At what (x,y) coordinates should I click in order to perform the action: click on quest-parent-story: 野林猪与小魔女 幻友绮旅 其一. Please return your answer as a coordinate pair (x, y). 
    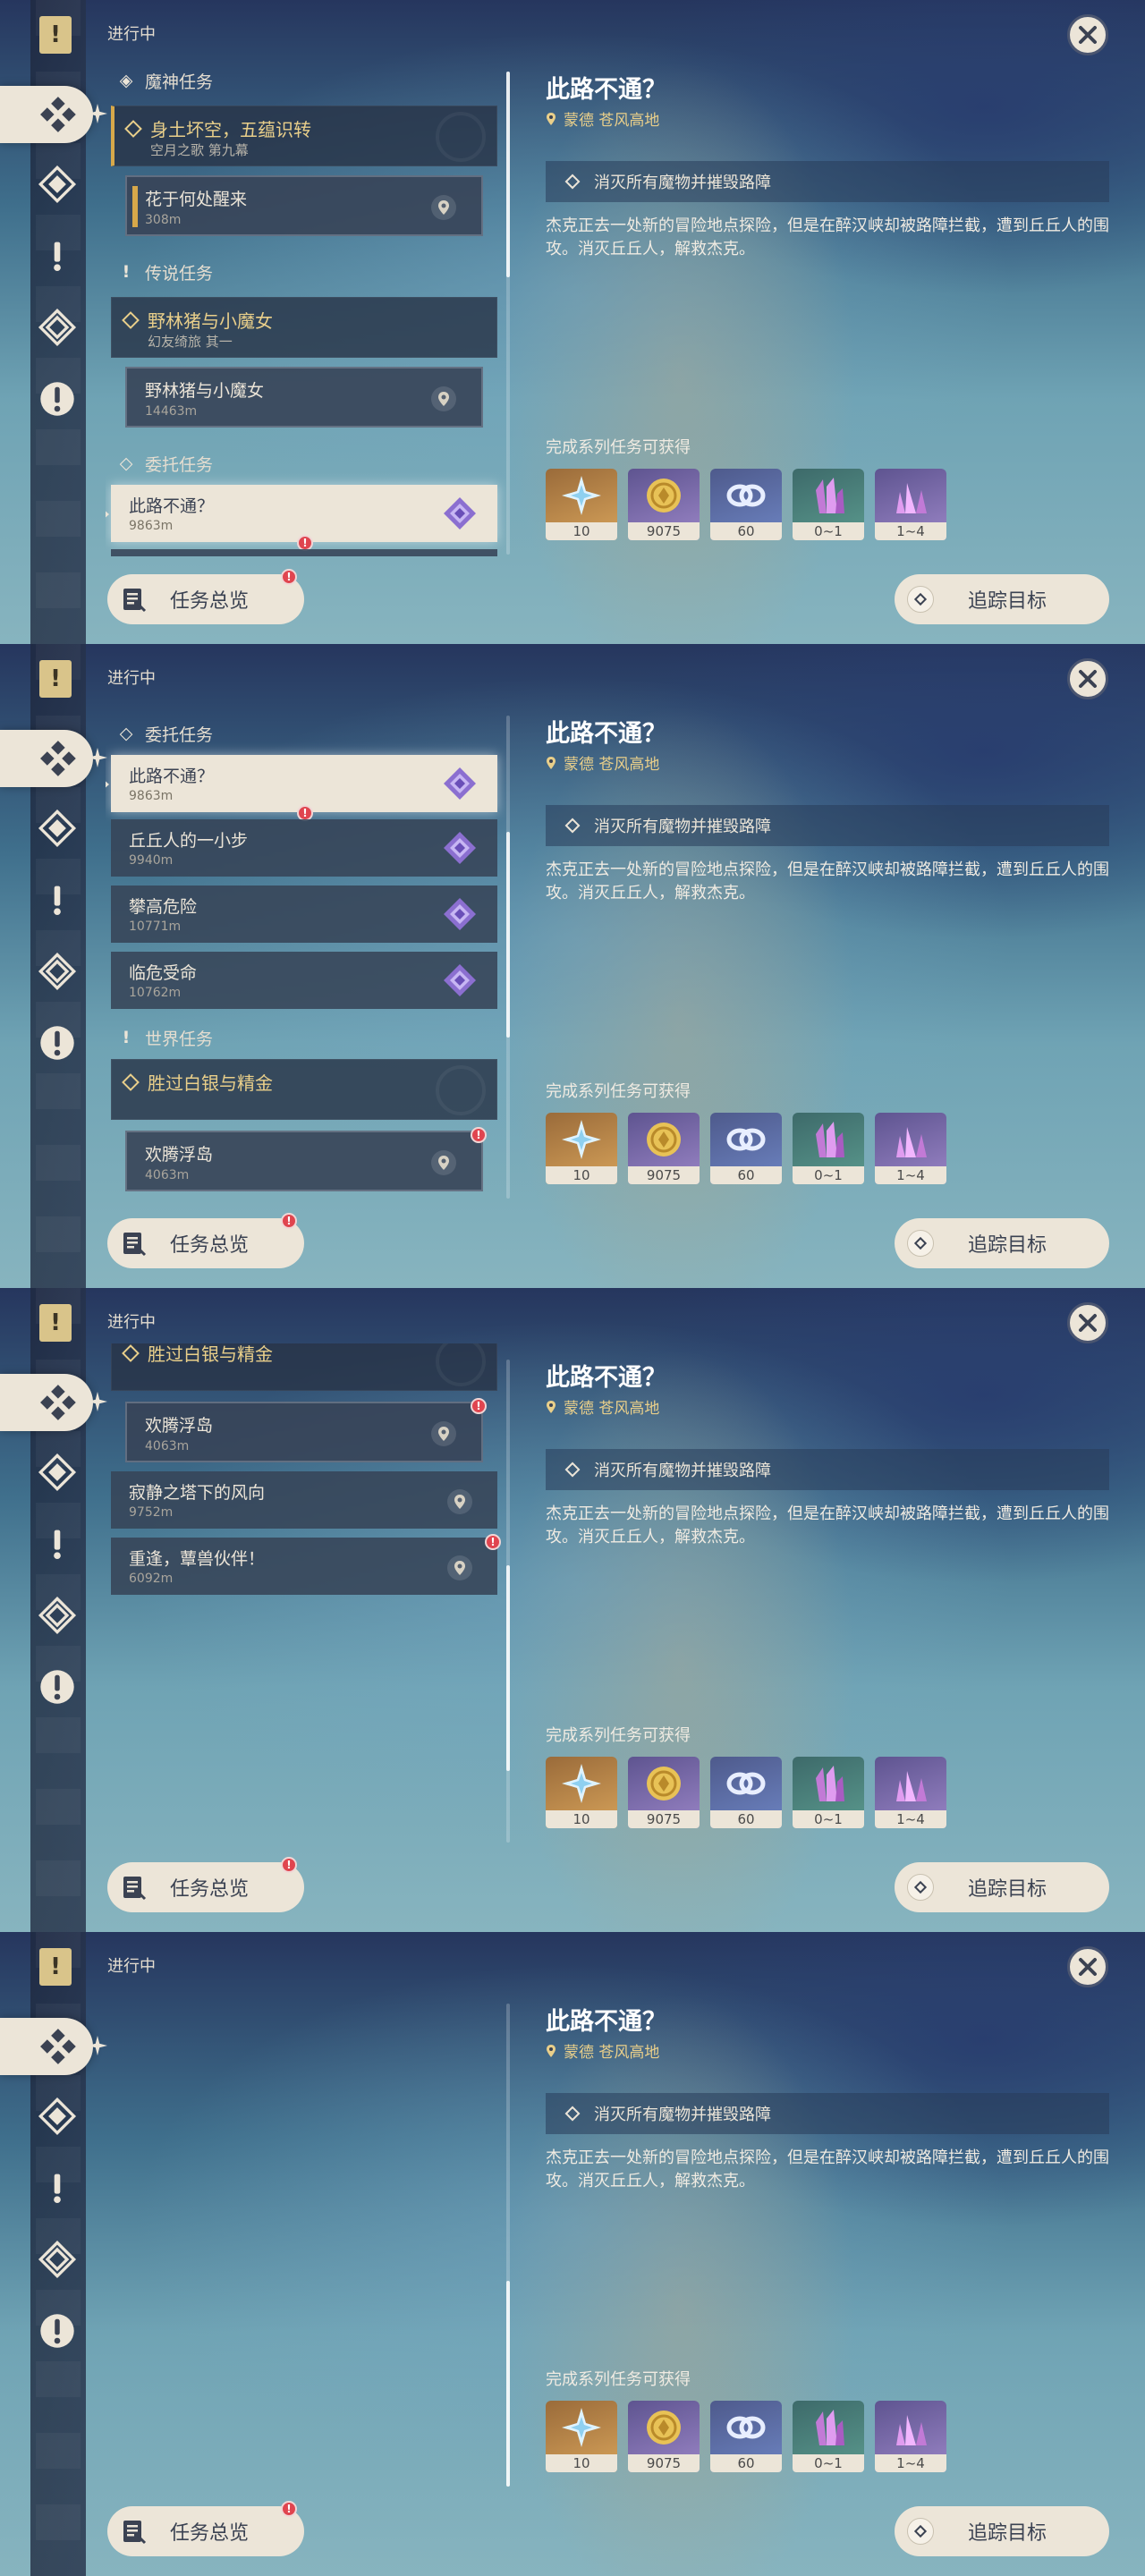
    Looking at the image, I should click on (304, 327).